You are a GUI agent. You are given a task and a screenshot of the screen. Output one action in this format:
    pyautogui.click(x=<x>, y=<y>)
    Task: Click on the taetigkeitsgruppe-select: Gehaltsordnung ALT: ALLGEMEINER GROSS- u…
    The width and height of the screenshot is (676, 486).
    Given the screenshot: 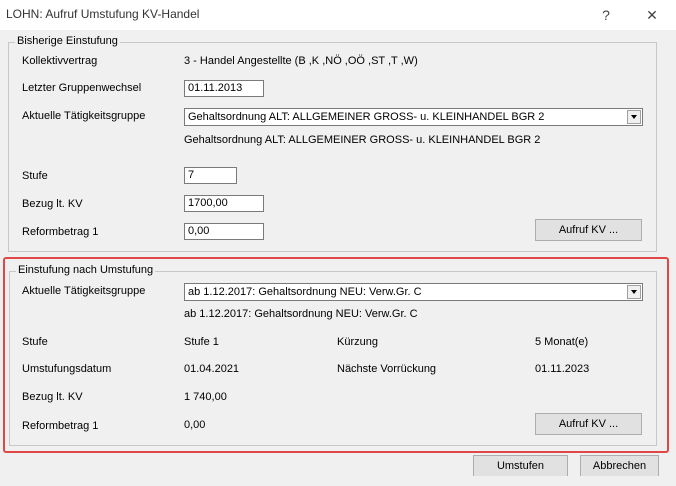 What is the action you would take?
    pyautogui.click(x=413, y=117)
    